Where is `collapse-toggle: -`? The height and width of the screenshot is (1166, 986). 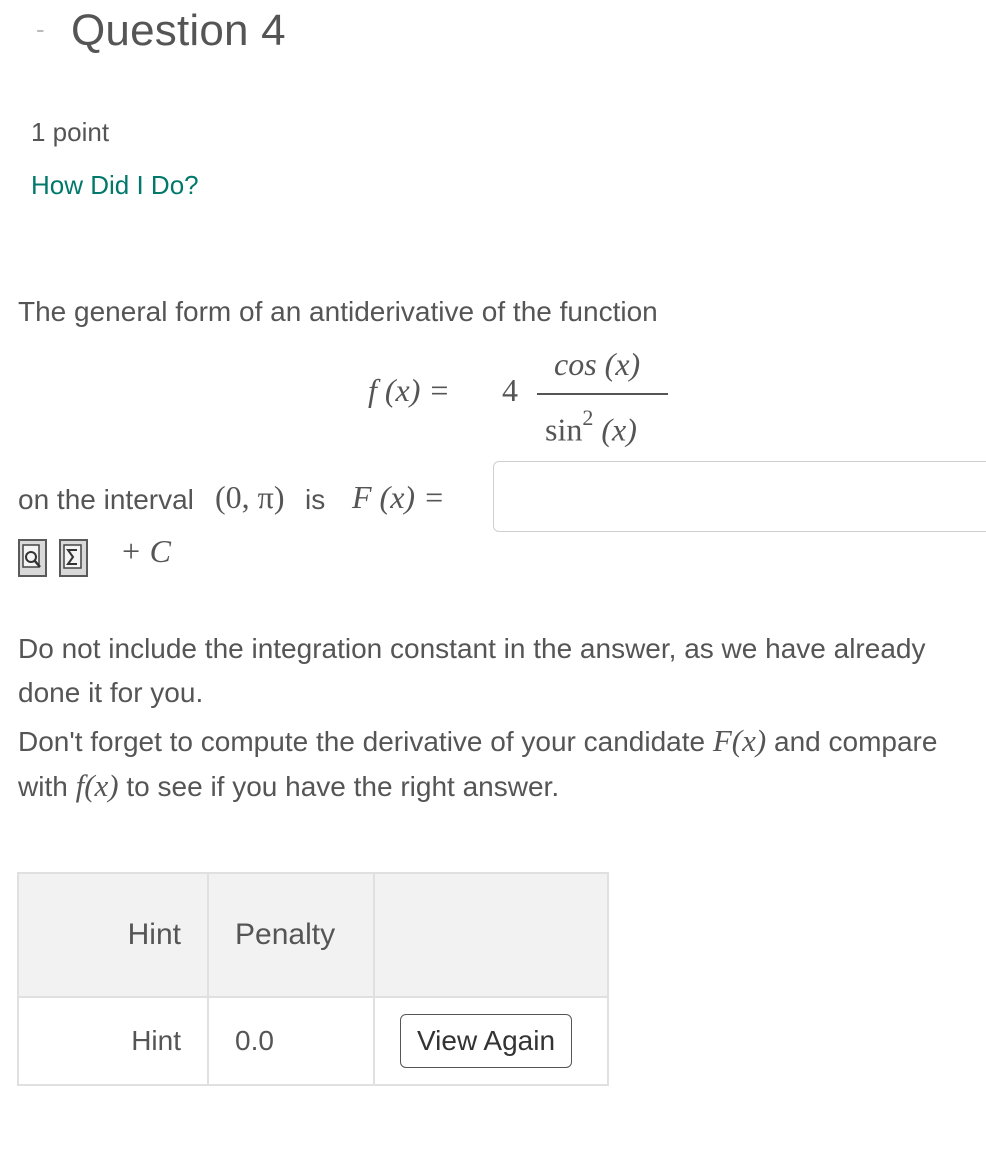
collapse-toggle: - is located at coordinates (40, 29).